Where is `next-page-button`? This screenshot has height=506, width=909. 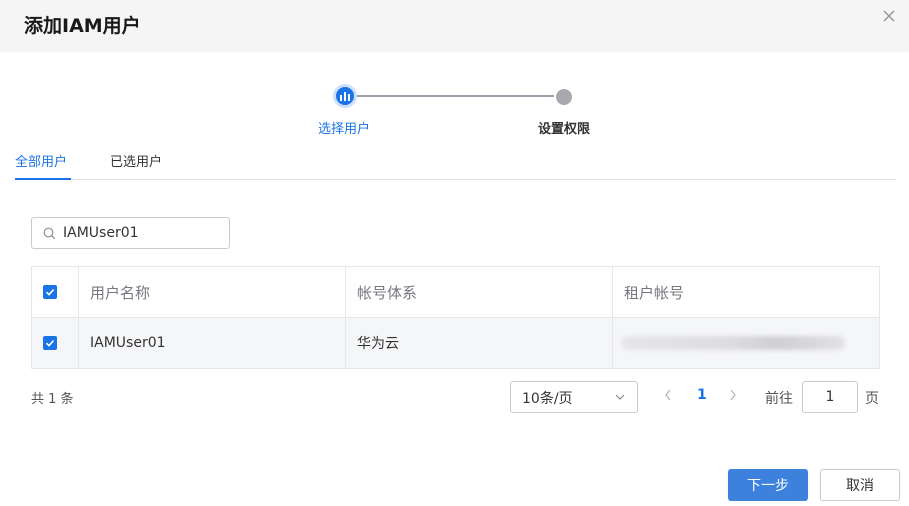
next-page-button is located at coordinates (733, 397).